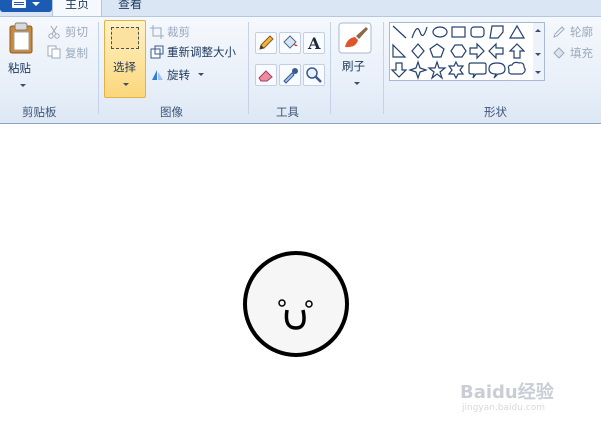 The image size is (601, 443). Describe the element at coordinates (130, 8) in the screenshot. I see `tab-view: 查看` at that location.